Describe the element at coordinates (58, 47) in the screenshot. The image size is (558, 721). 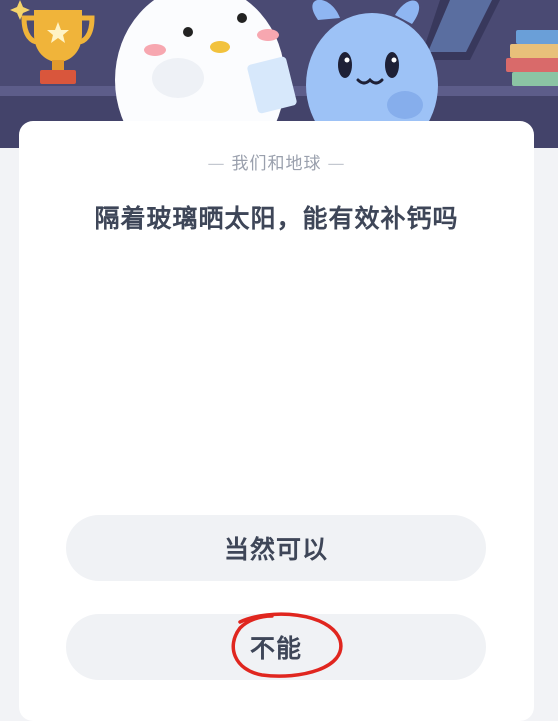
I see `trophy-icon` at that location.